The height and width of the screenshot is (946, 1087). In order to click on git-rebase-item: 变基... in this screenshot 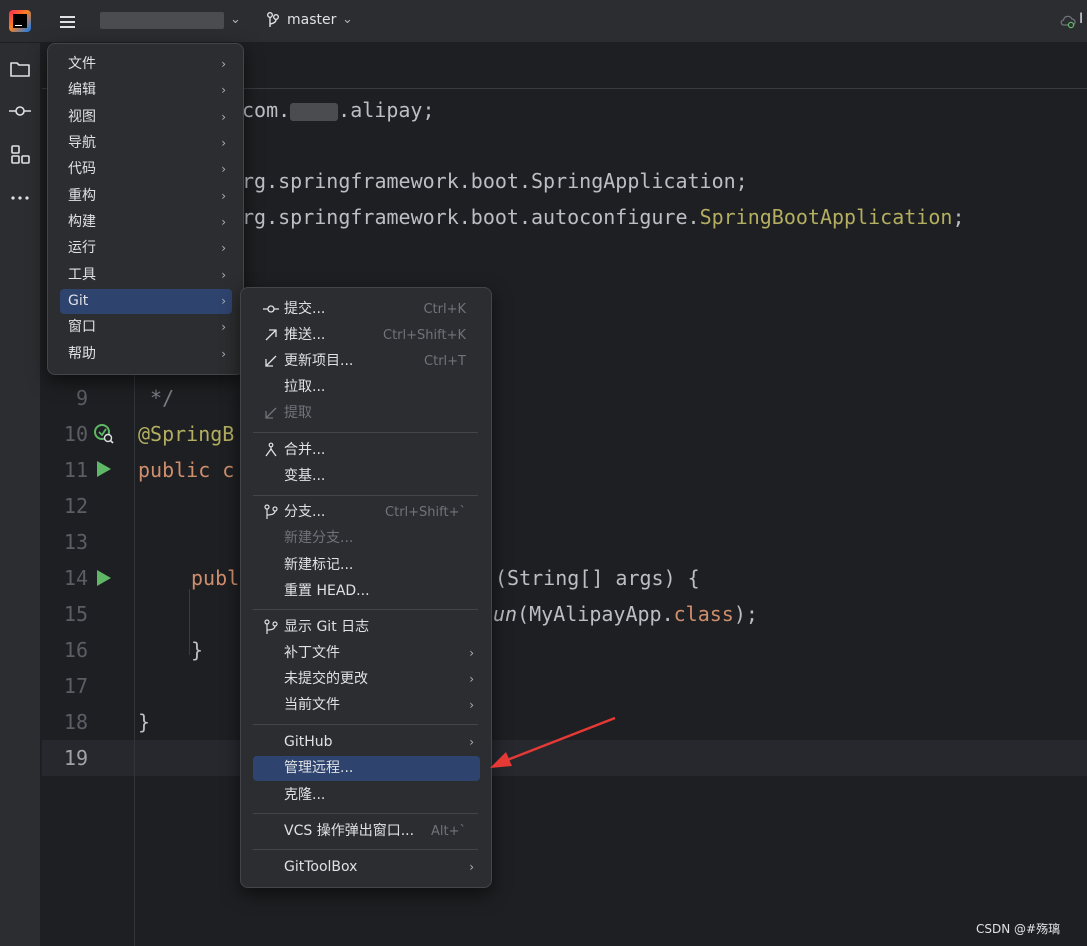, I will do `click(366, 476)`.